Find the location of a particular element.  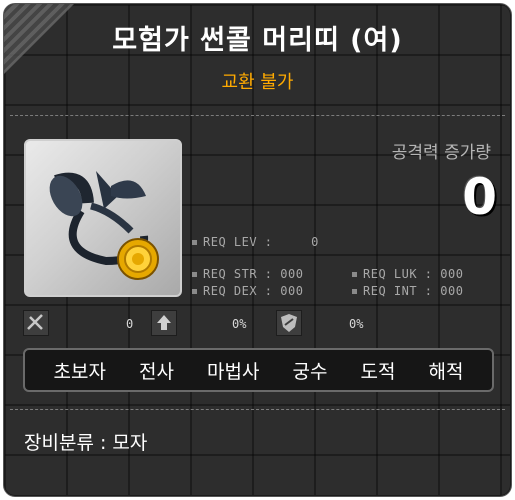

attack-value: 0 is located at coordinates (479, 197).